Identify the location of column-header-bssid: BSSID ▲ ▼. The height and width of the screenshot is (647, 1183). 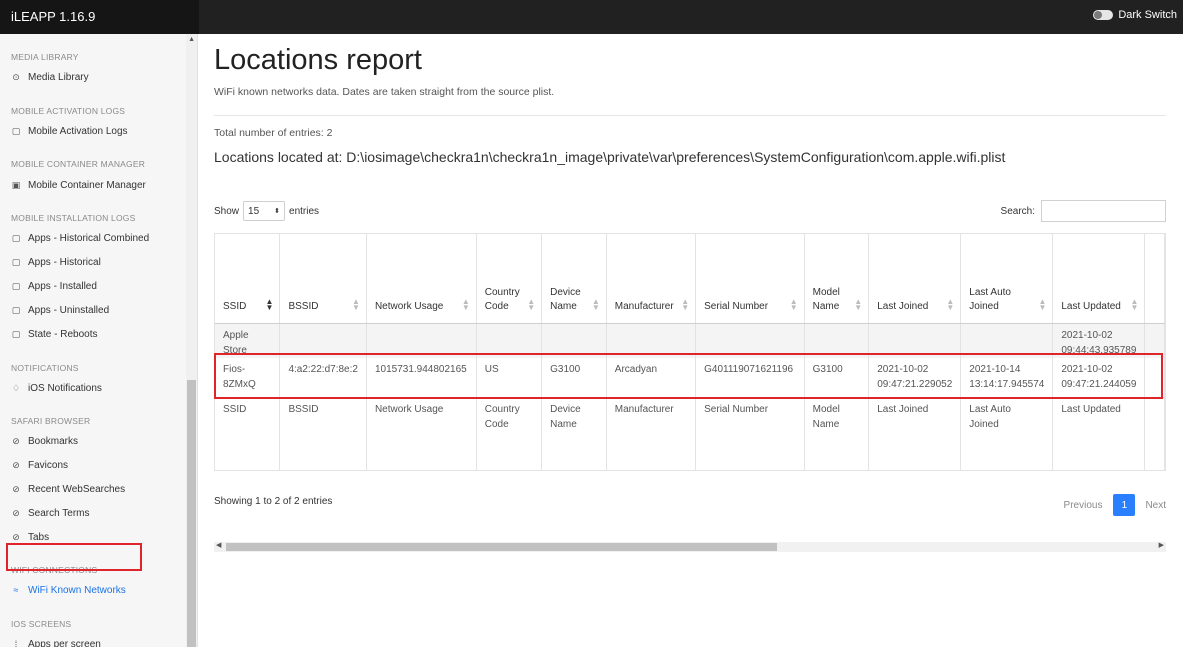
(323, 279).